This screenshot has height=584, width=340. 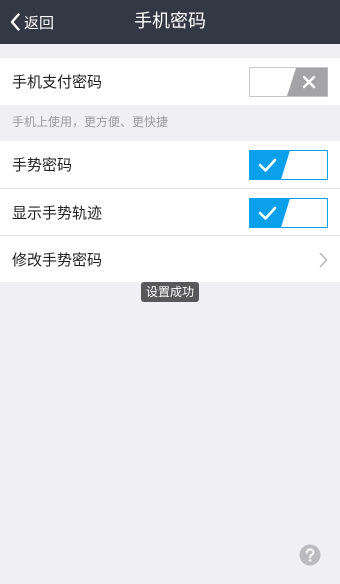 I want to click on payment-password-label: 手机支付密码, so click(x=57, y=82).